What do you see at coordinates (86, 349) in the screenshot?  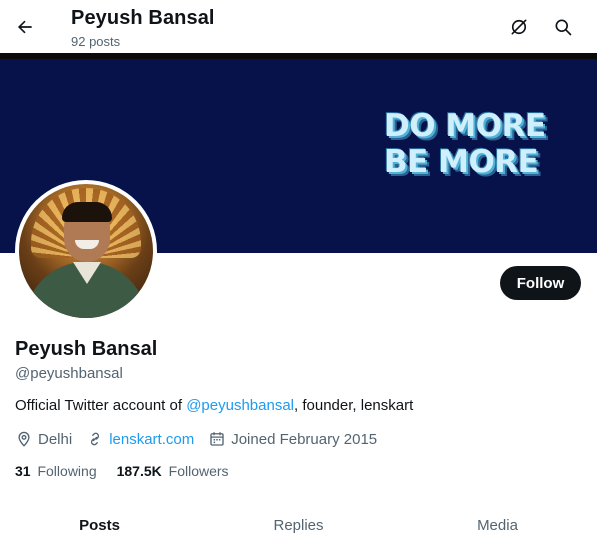 I see `display-name: Peyush Bansal` at bounding box center [86, 349].